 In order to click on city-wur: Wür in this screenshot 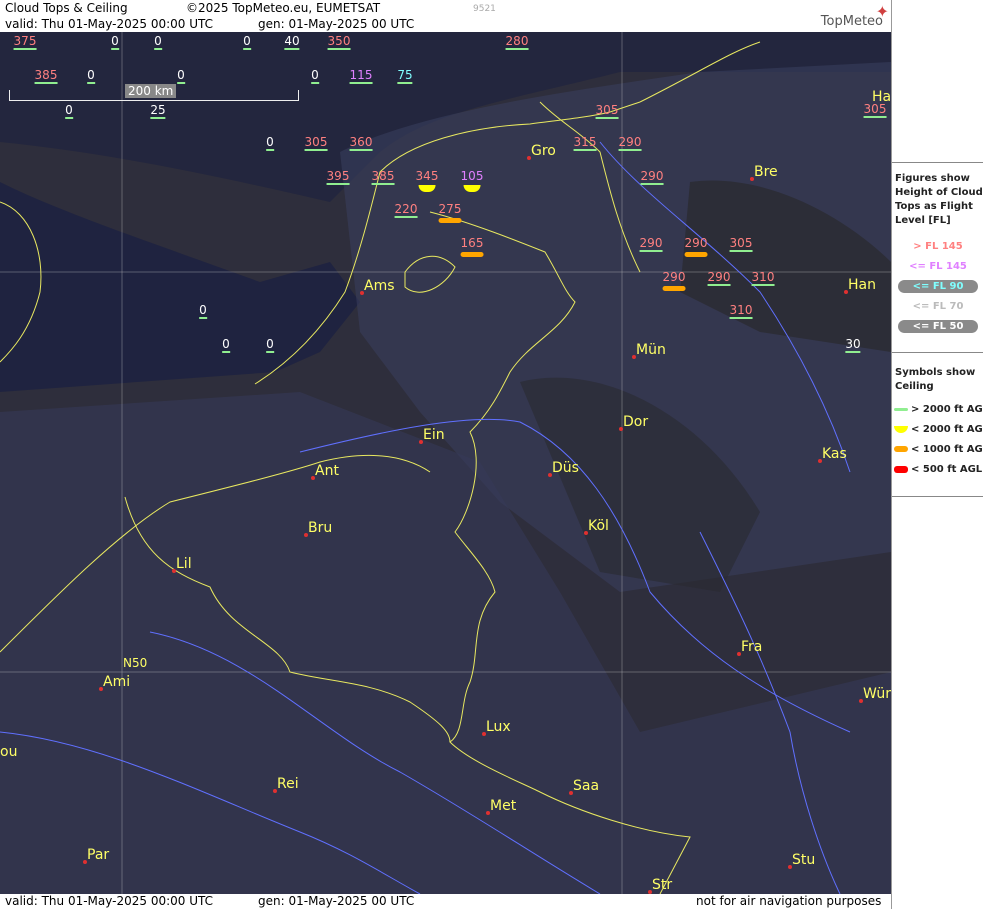, I will do `click(875, 694)`.